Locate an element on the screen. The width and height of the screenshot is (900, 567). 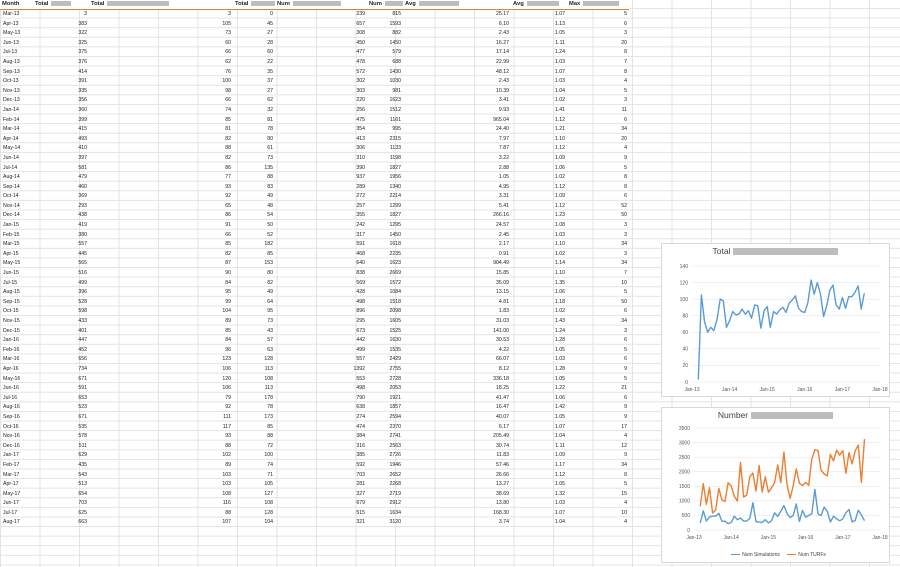
value-cell: 266.16 is located at coordinates (457, 216).